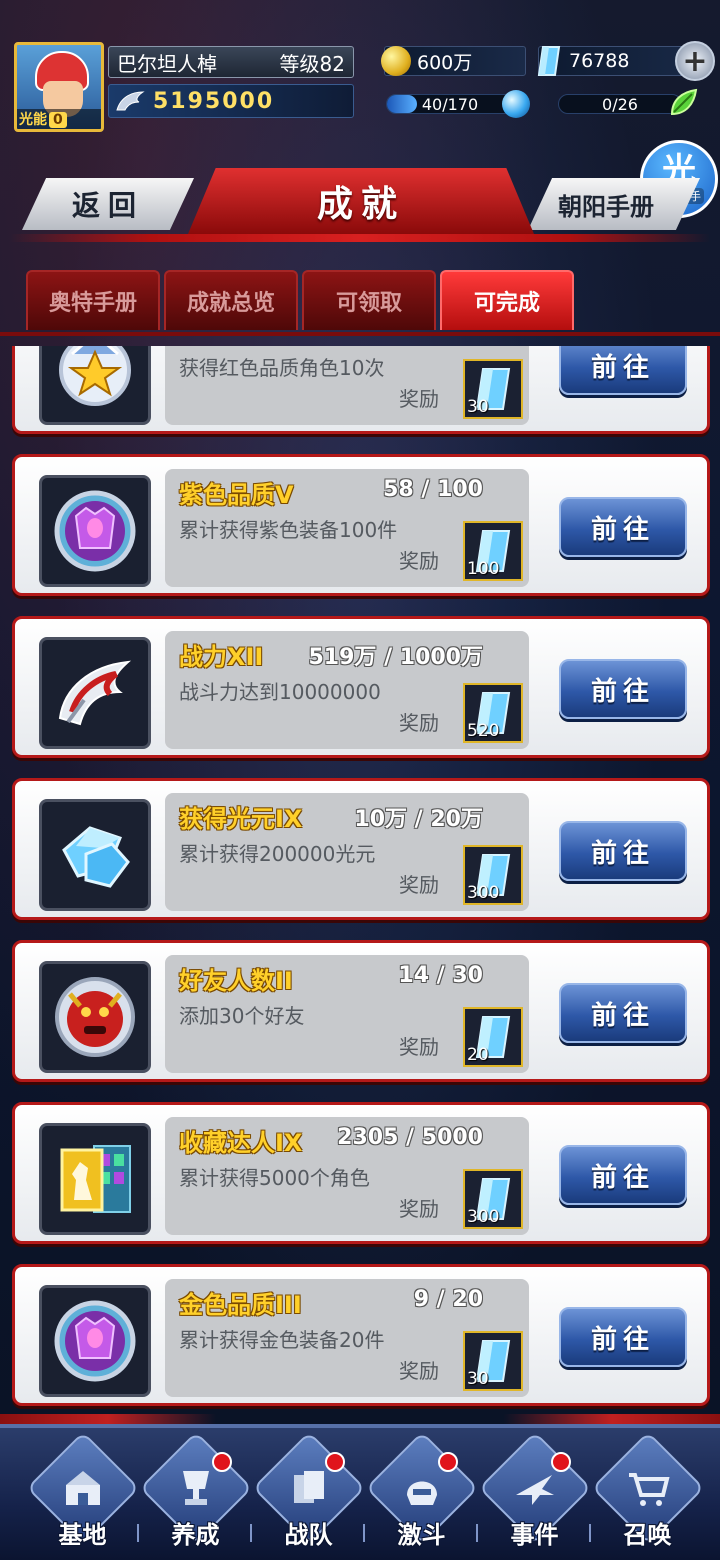 The height and width of the screenshot is (1560, 720). I want to click on gem-value: 76788, so click(599, 61).